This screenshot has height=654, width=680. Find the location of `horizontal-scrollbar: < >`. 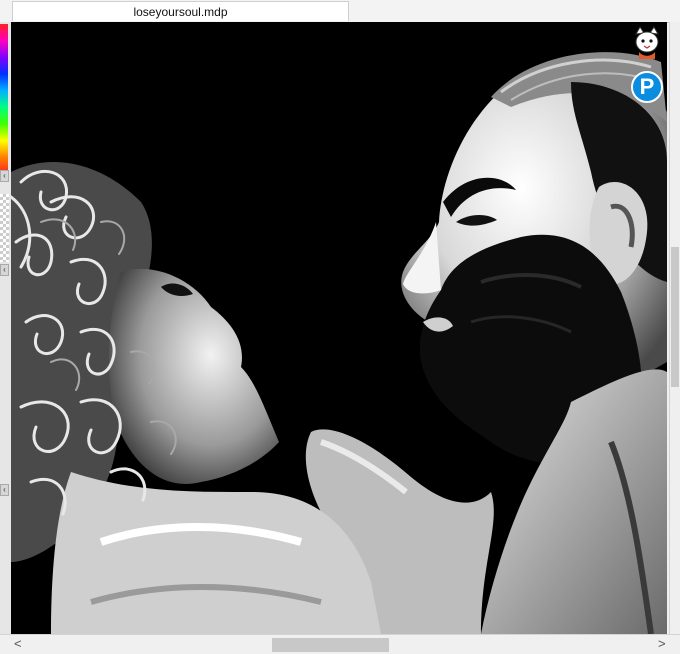

horizontal-scrollbar: < > is located at coordinates (340, 644).